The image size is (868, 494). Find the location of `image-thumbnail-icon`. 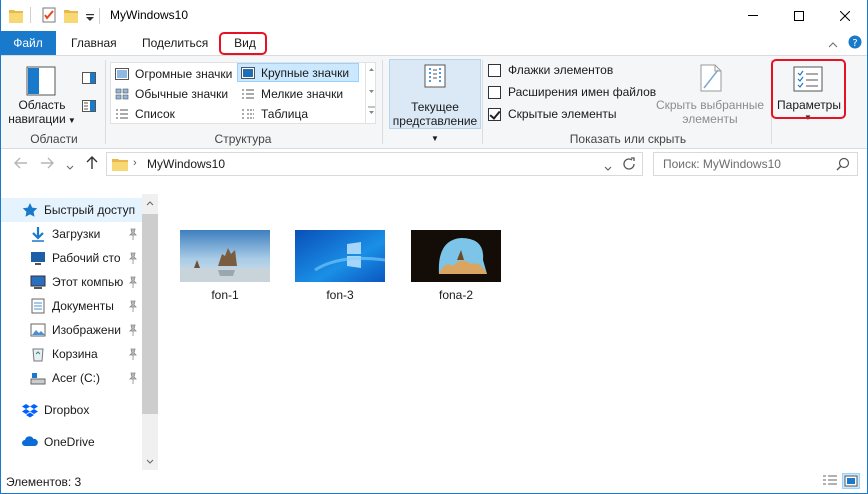

image-thumbnail-icon is located at coordinates (340, 256).